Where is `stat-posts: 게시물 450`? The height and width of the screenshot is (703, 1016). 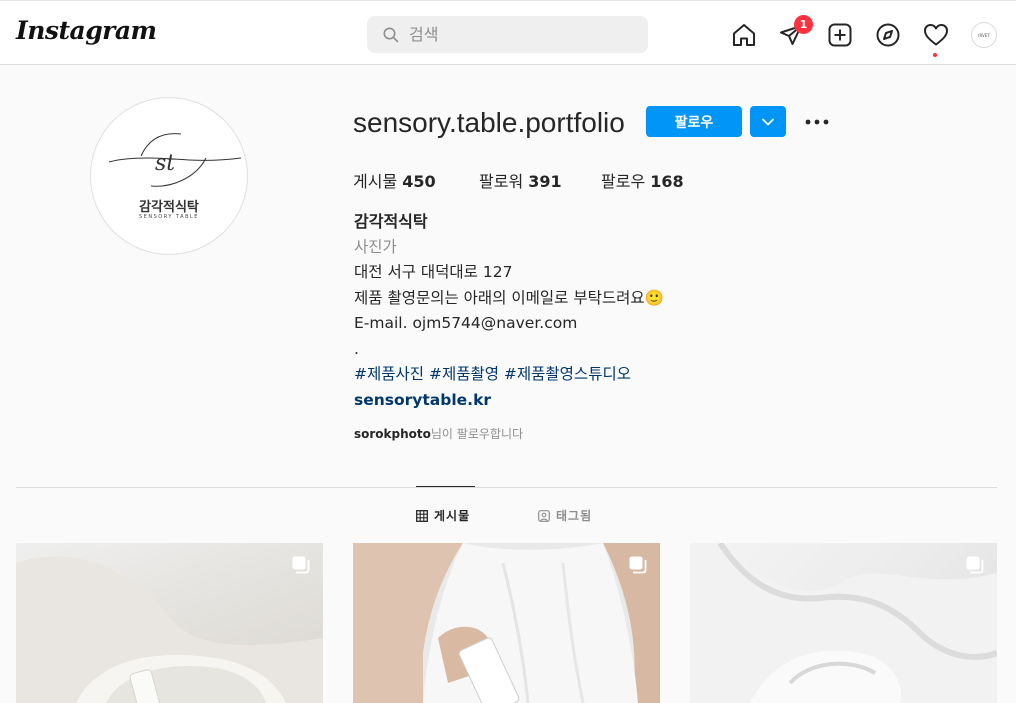
stat-posts: 게시물 450 is located at coordinates (394, 180).